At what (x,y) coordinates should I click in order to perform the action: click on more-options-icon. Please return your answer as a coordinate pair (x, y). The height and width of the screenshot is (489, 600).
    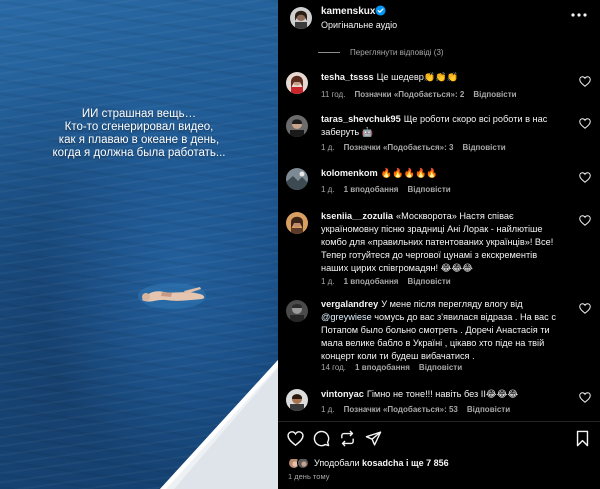
    Looking at the image, I should click on (579, 15).